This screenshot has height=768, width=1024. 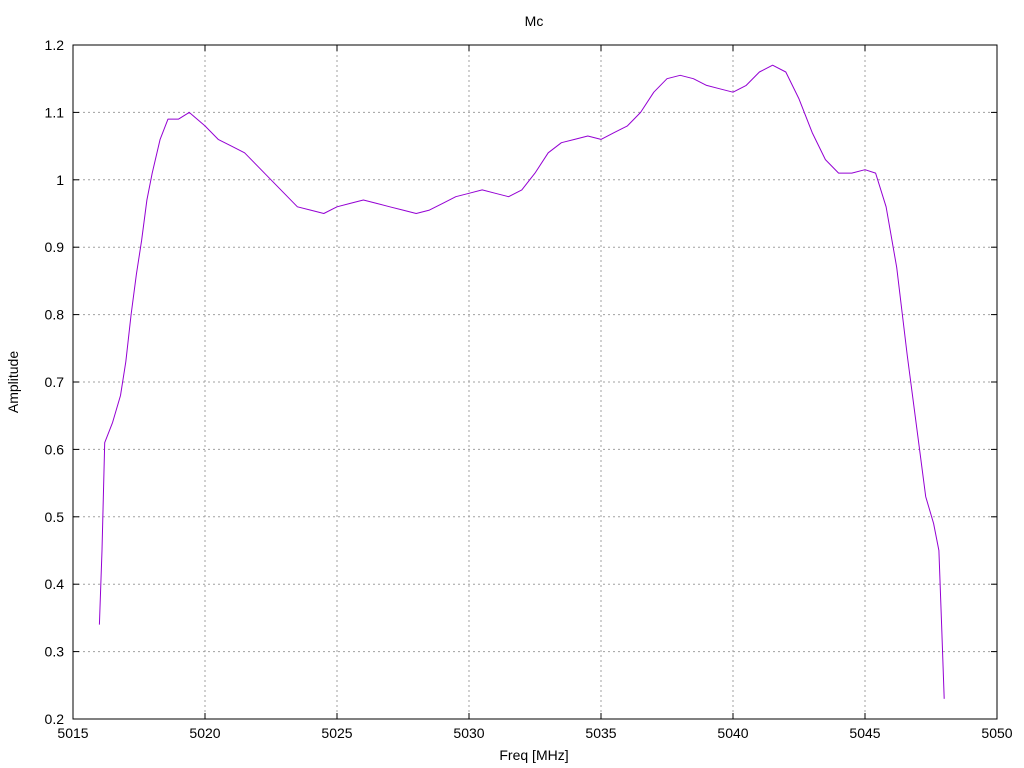 I want to click on x-tick-label: 5035, so click(x=600, y=733).